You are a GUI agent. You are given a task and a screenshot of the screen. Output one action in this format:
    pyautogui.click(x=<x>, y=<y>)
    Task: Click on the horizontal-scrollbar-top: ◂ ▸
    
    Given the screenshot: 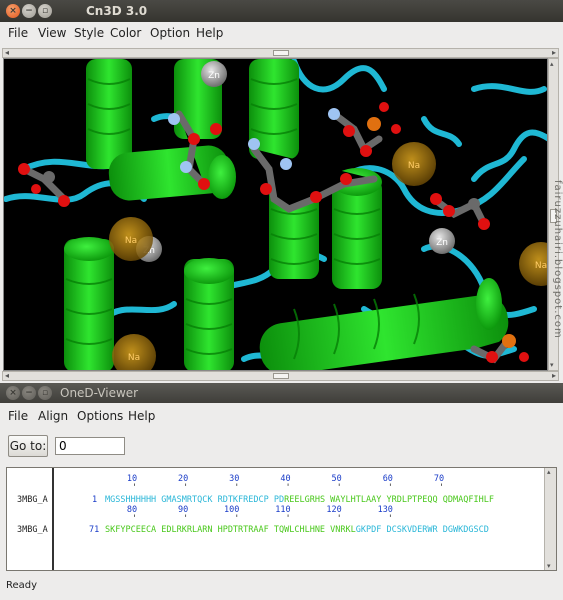 What is the action you would take?
    pyautogui.click(x=280, y=53)
    